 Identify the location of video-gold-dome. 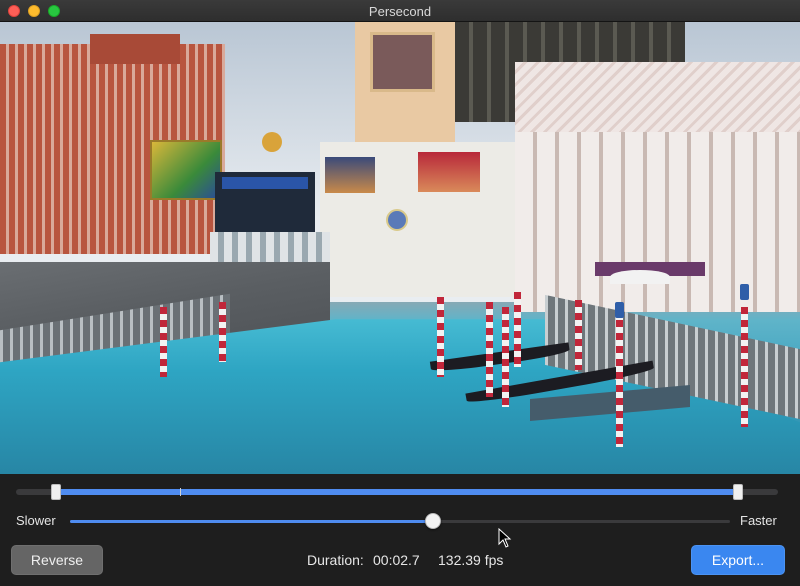
(272, 142).